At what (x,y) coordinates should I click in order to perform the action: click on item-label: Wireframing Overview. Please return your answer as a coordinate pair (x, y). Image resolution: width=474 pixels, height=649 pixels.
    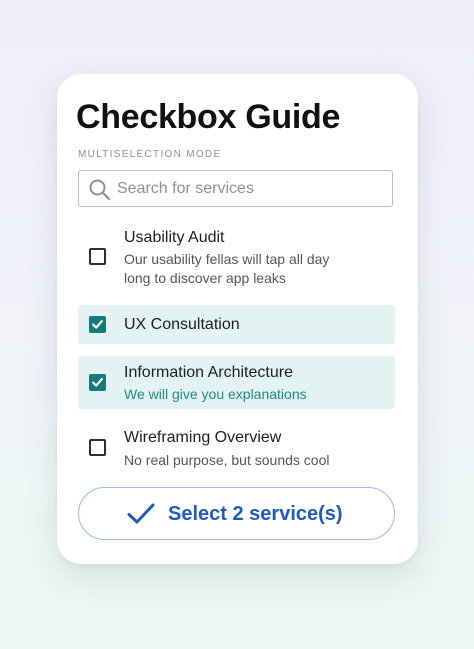
    Looking at the image, I should click on (203, 437).